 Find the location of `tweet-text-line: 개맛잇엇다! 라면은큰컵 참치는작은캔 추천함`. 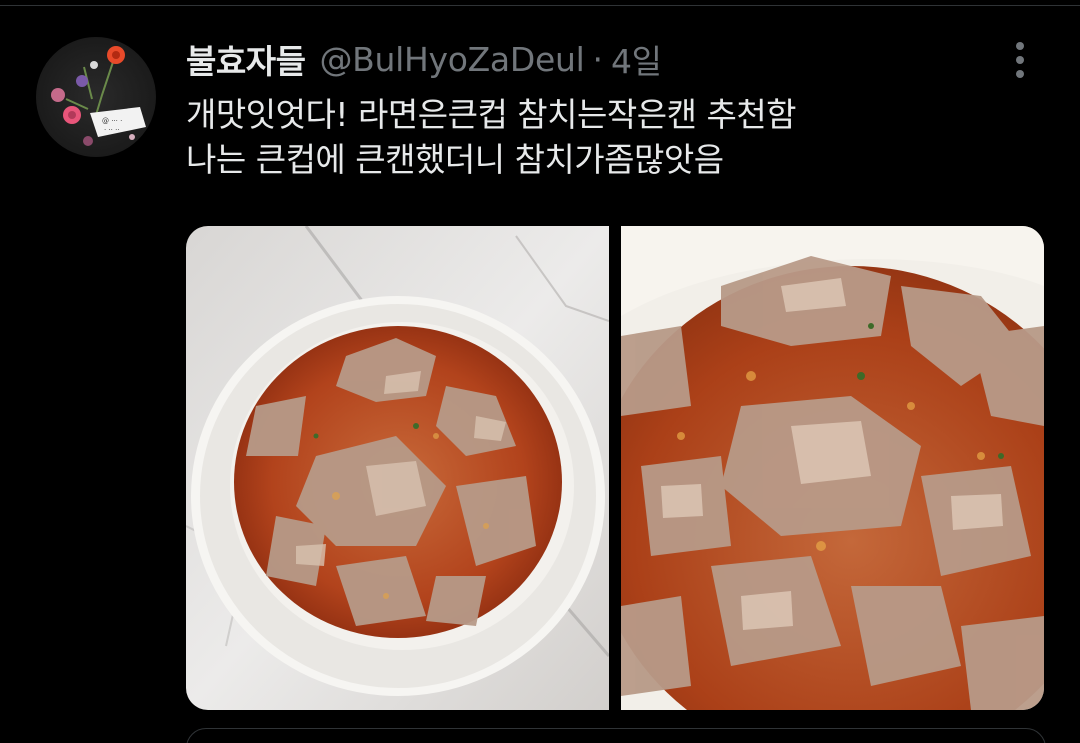

tweet-text-line: 개맛잇엇다! 라면은큰컵 참치는작은캔 추천함 is located at coordinates (491, 114).